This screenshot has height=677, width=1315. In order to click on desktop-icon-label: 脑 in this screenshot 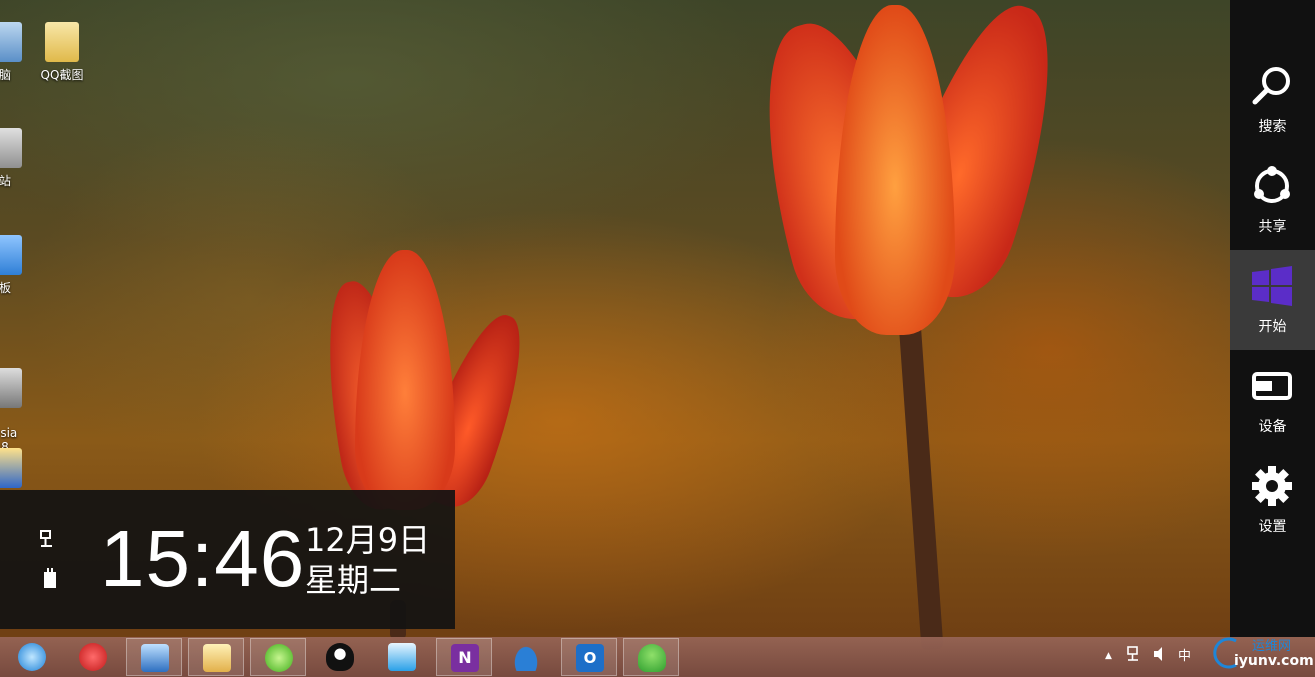, I will do `click(5, 75)`.